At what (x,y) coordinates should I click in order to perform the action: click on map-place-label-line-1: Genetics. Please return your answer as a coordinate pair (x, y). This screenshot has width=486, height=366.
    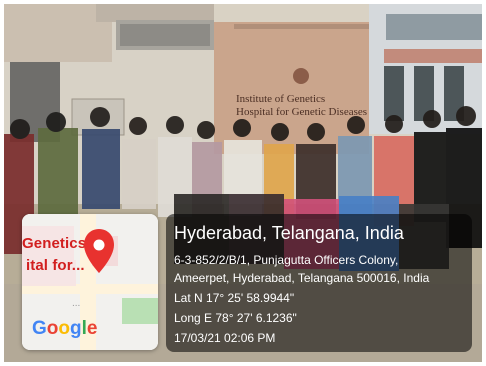
    Looking at the image, I should click on (54, 243).